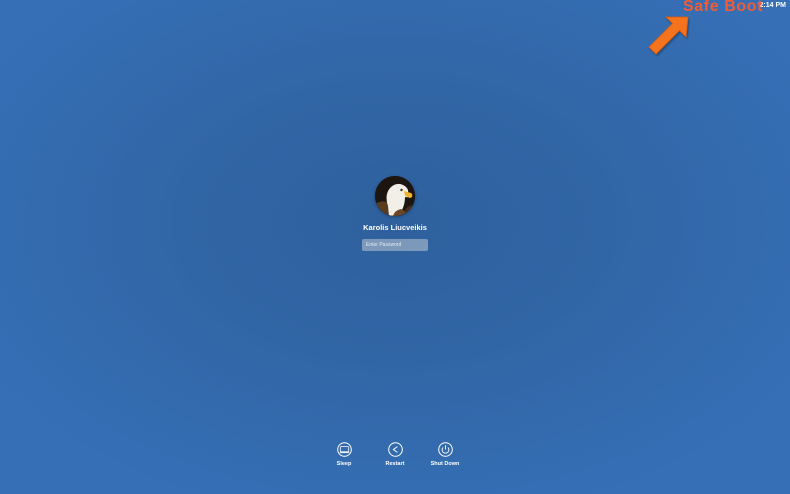 The height and width of the screenshot is (494, 790). I want to click on eagle-avatar-icon, so click(395, 196).